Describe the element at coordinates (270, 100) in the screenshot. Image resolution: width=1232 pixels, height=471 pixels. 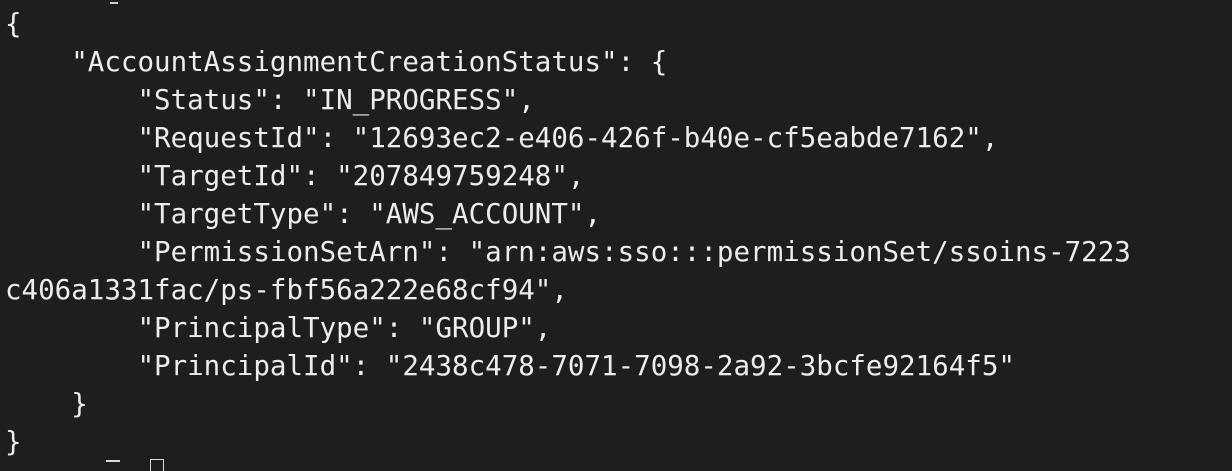
I see `json-field-status: "Status": "IN_PROGRESS",` at that location.